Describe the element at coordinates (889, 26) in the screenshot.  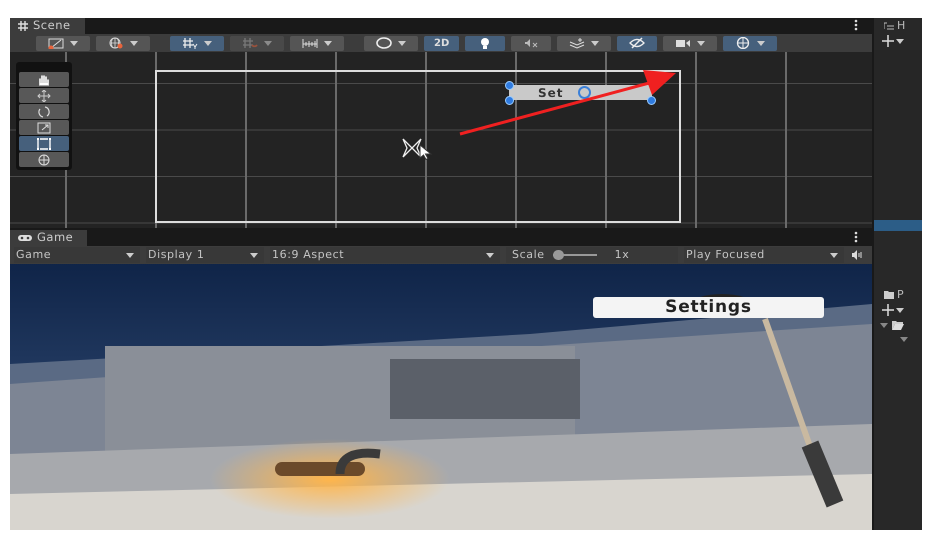
I see `list-icon` at that location.